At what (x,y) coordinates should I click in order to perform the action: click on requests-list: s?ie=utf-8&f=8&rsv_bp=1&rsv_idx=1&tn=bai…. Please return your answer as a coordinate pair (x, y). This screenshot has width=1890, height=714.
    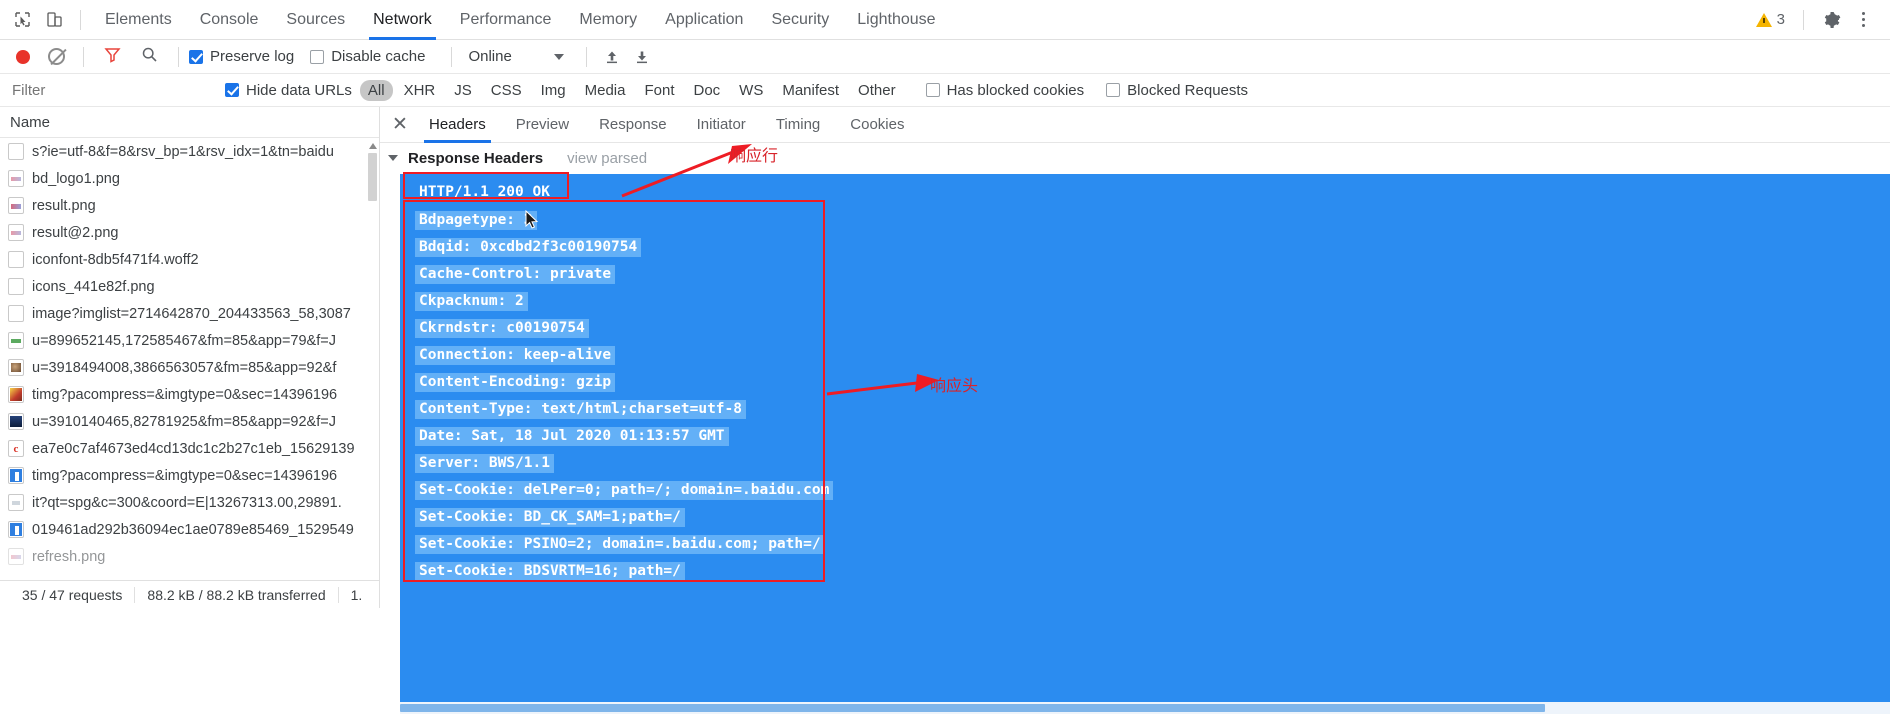
    Looking at the image, I should click on (189, 359).